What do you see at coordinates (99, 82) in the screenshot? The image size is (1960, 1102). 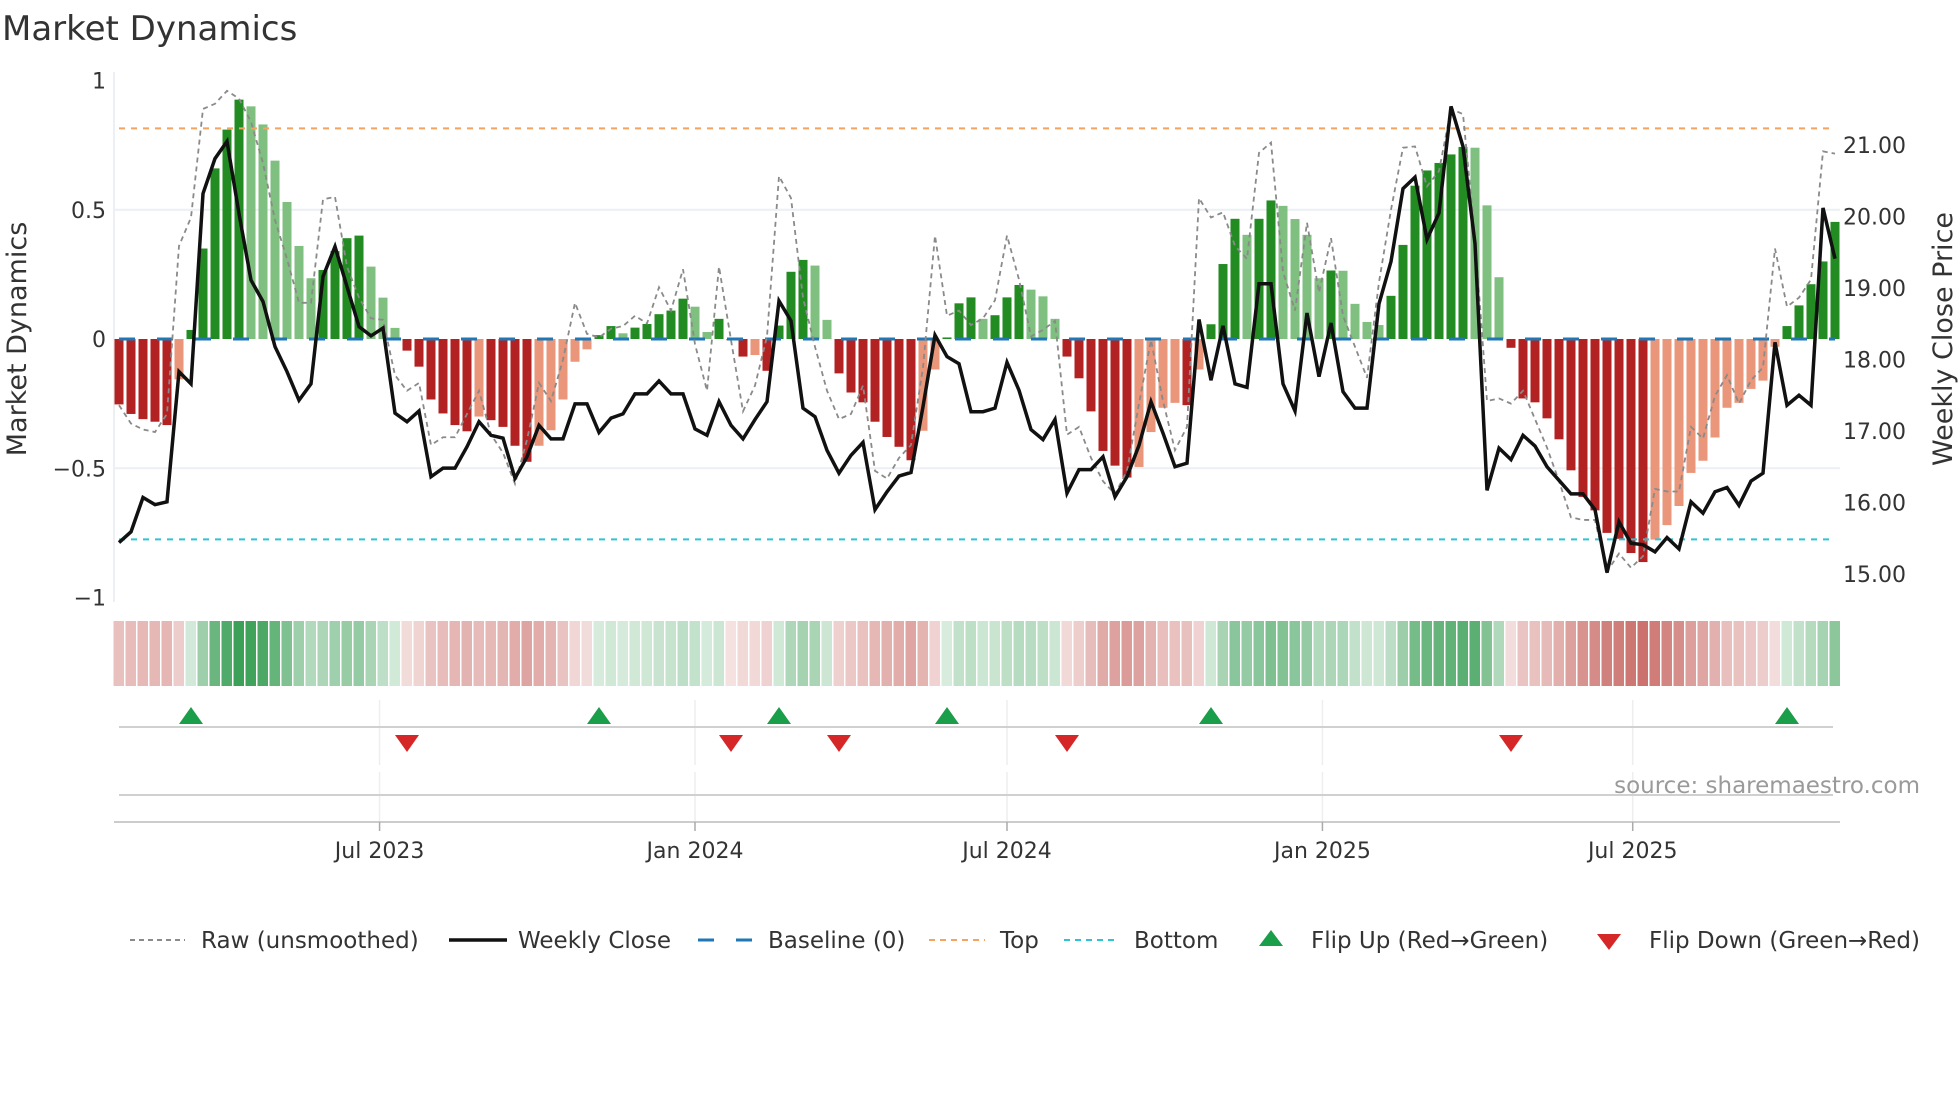 I see `y-tick-label: 1` at bounding box center [99, 82].